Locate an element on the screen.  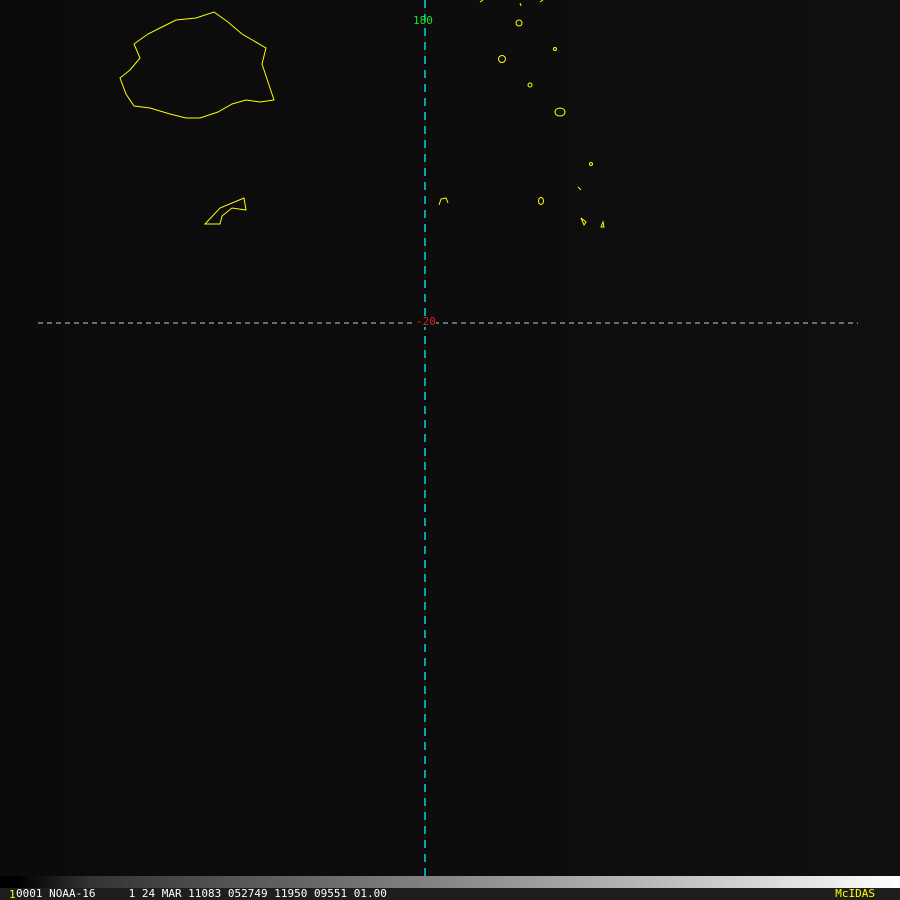
island-vanua-levu-fragment is located at coordinates (225, 211).